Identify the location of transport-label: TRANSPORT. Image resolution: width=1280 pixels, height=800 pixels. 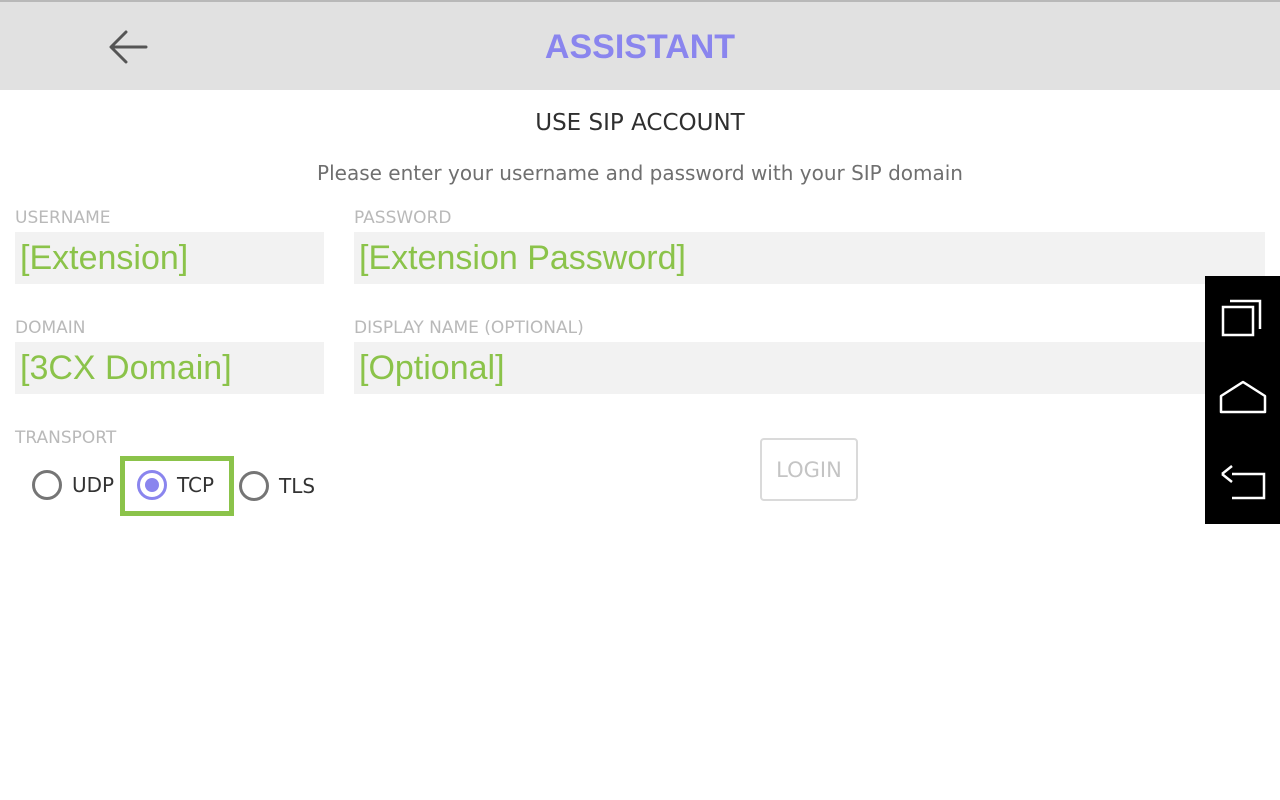
(66, 438).